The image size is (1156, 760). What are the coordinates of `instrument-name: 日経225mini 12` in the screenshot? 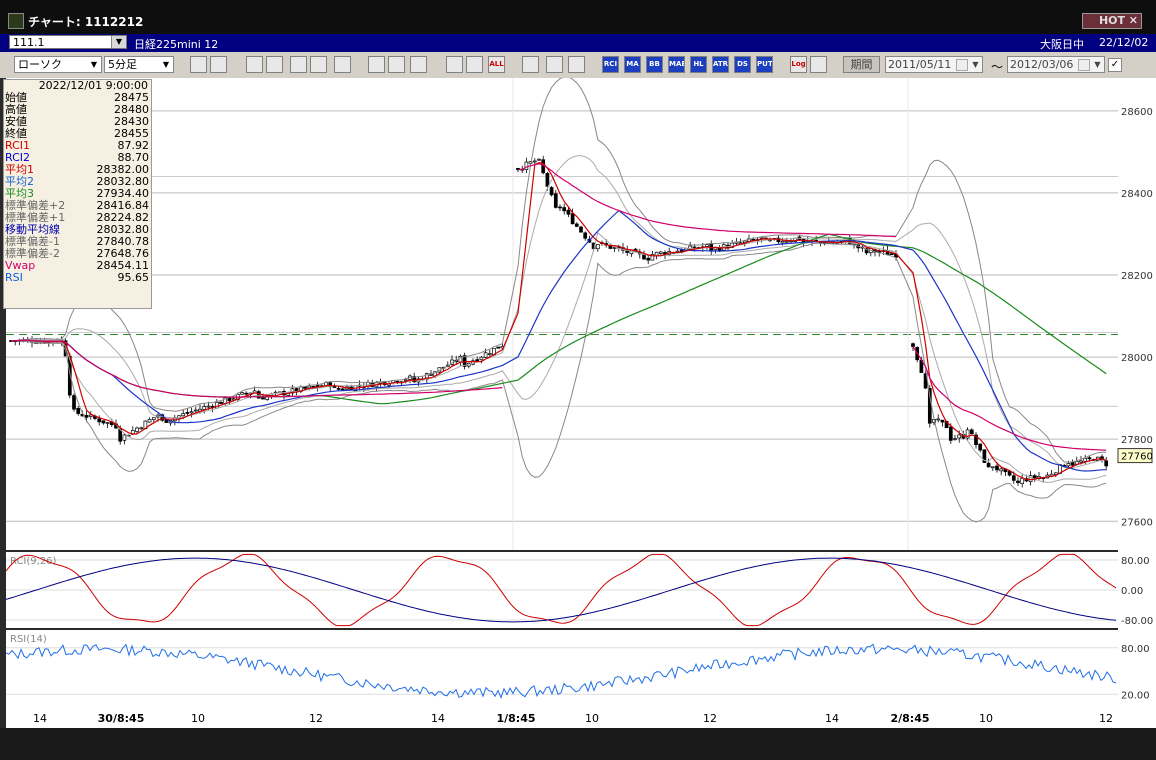 It's located at (176, 44).